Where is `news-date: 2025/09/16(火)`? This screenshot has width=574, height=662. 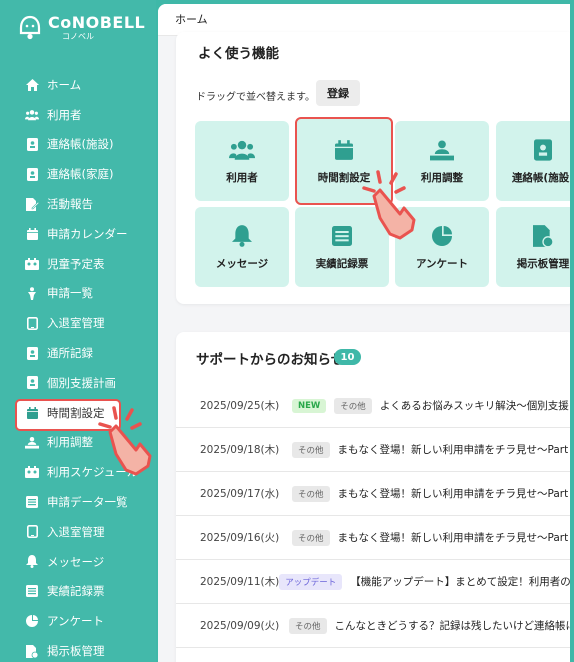
news-date: 2025/09/16(火) is located at coordinates (240, 538).